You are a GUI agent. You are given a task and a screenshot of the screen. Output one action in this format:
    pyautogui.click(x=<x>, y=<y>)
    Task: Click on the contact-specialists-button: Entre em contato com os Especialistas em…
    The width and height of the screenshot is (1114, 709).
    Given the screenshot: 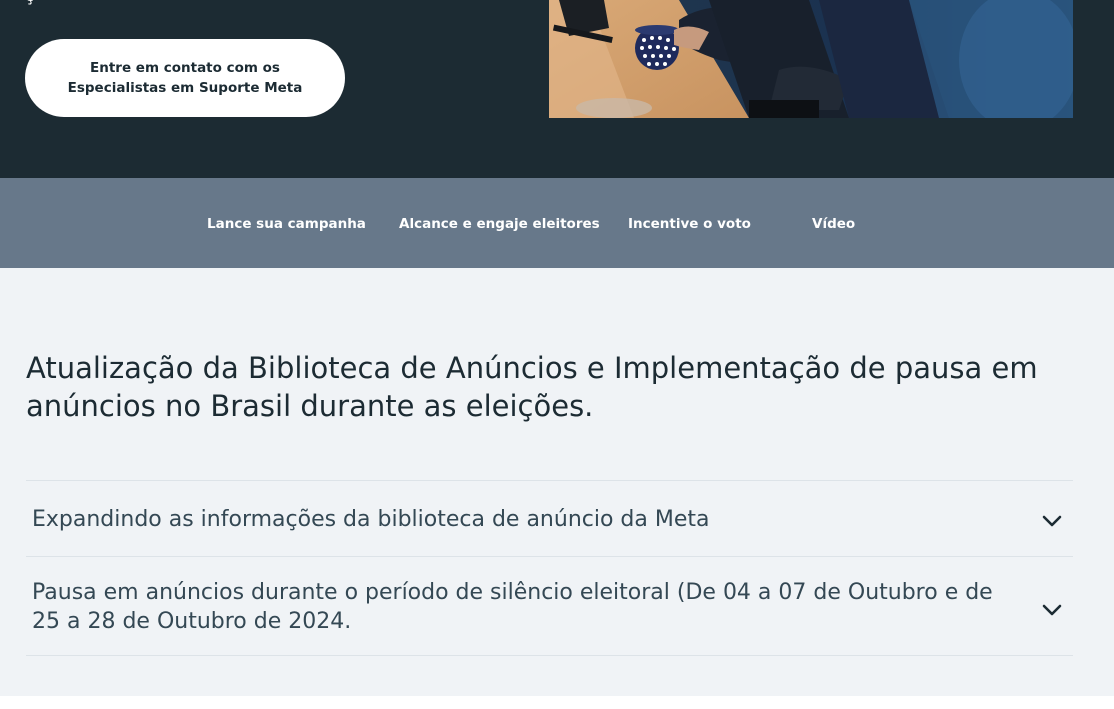 What is the action you would take?
    pyautogui.click(x=185, y=78)
    